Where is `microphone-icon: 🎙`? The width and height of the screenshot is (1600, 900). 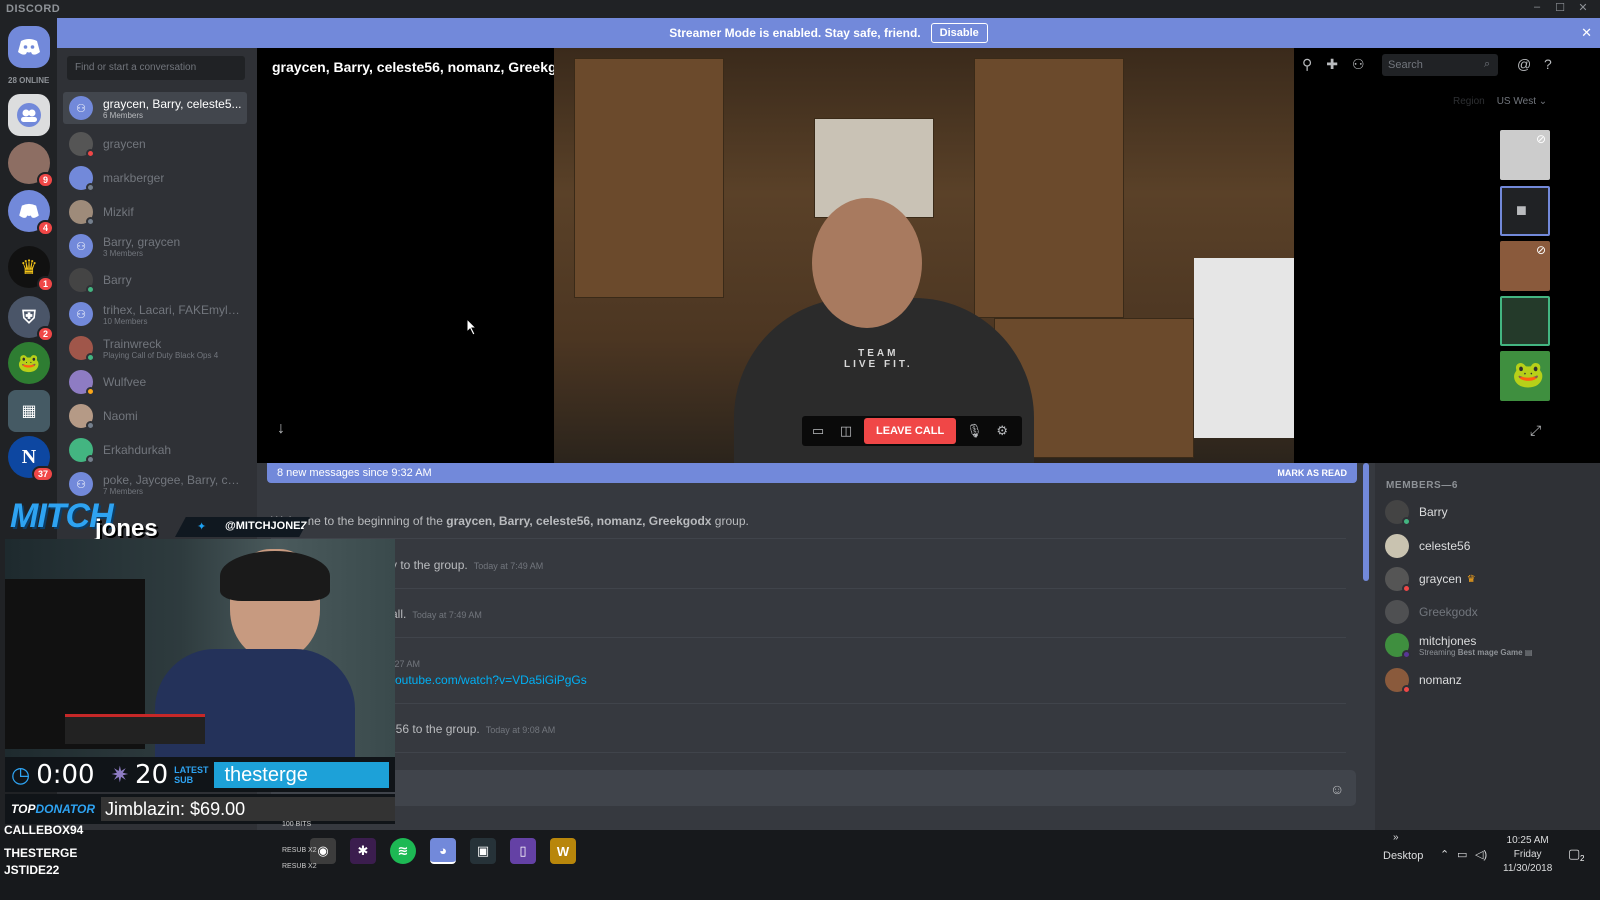
microphone-icon: 🎙 is located at coordinates (974, 431).